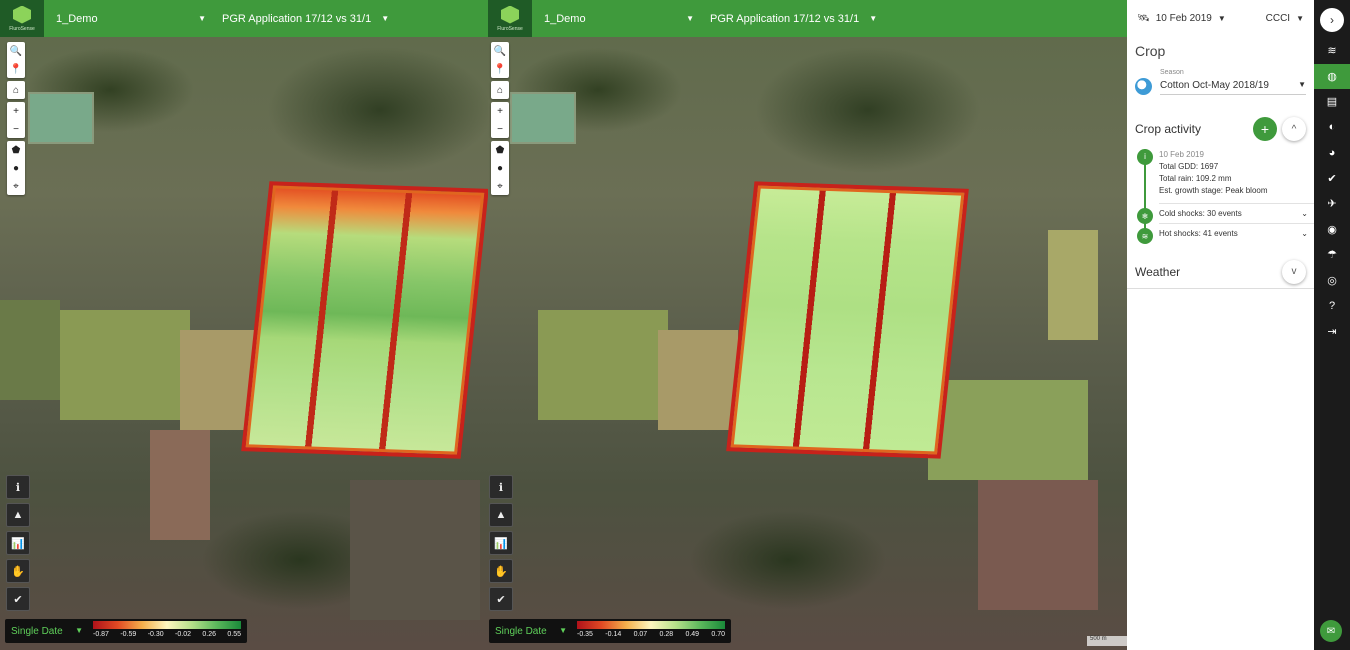 Image resolution: width=1350 pixels, height=650 pixels. Describe the element at coordinates (1294, 271) in the screenshot. I see `expand-button: v` at that location.